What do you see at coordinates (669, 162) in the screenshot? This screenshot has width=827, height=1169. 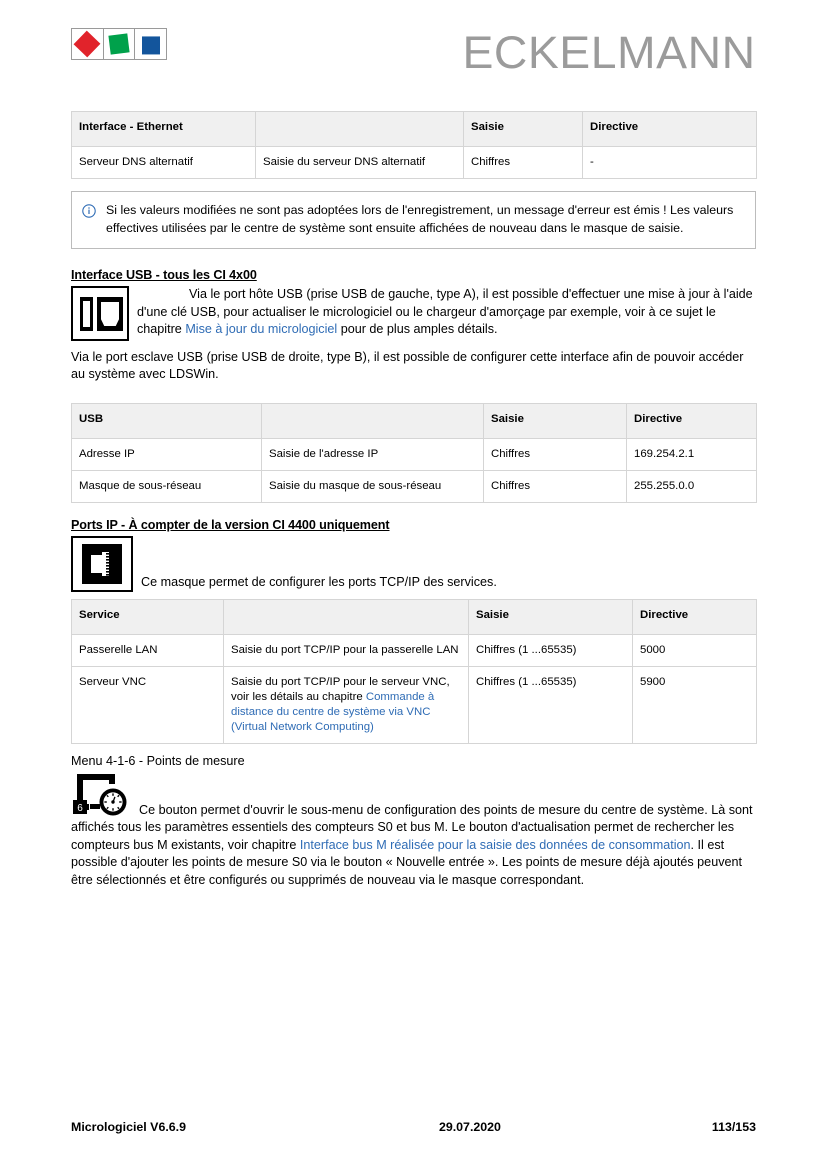 I see `cell-directive: -` at bounding box center [669, 162].